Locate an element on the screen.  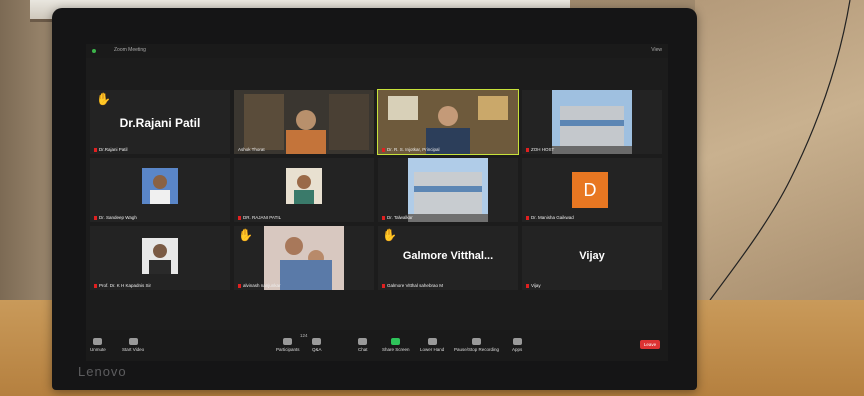
leave-button: Leave is located at coordinates (650, 344).